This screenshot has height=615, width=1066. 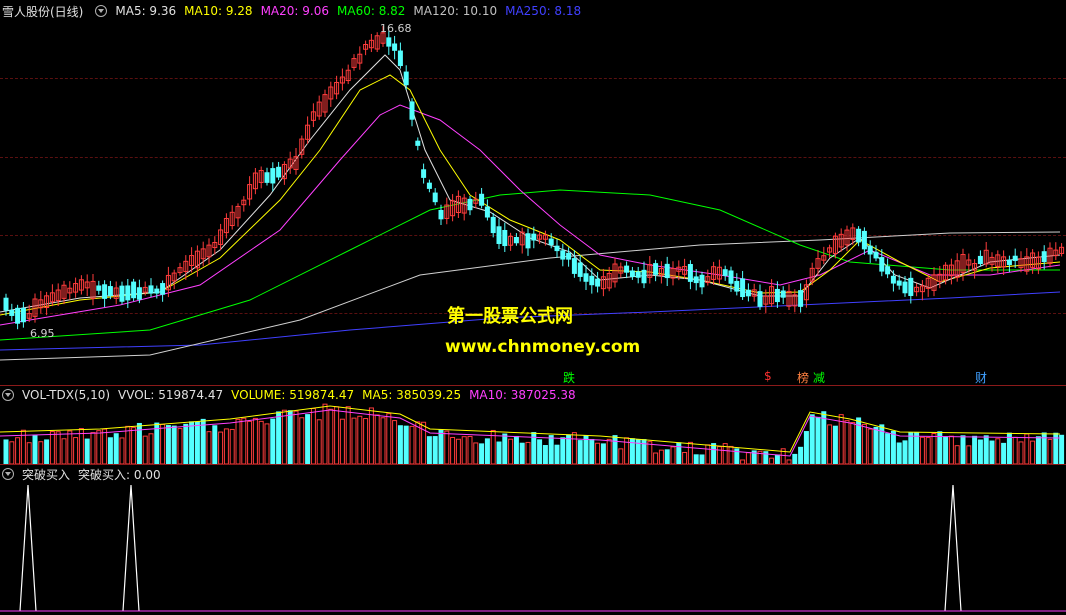 I want to click on volume-bars, so click(x=533, y=425).